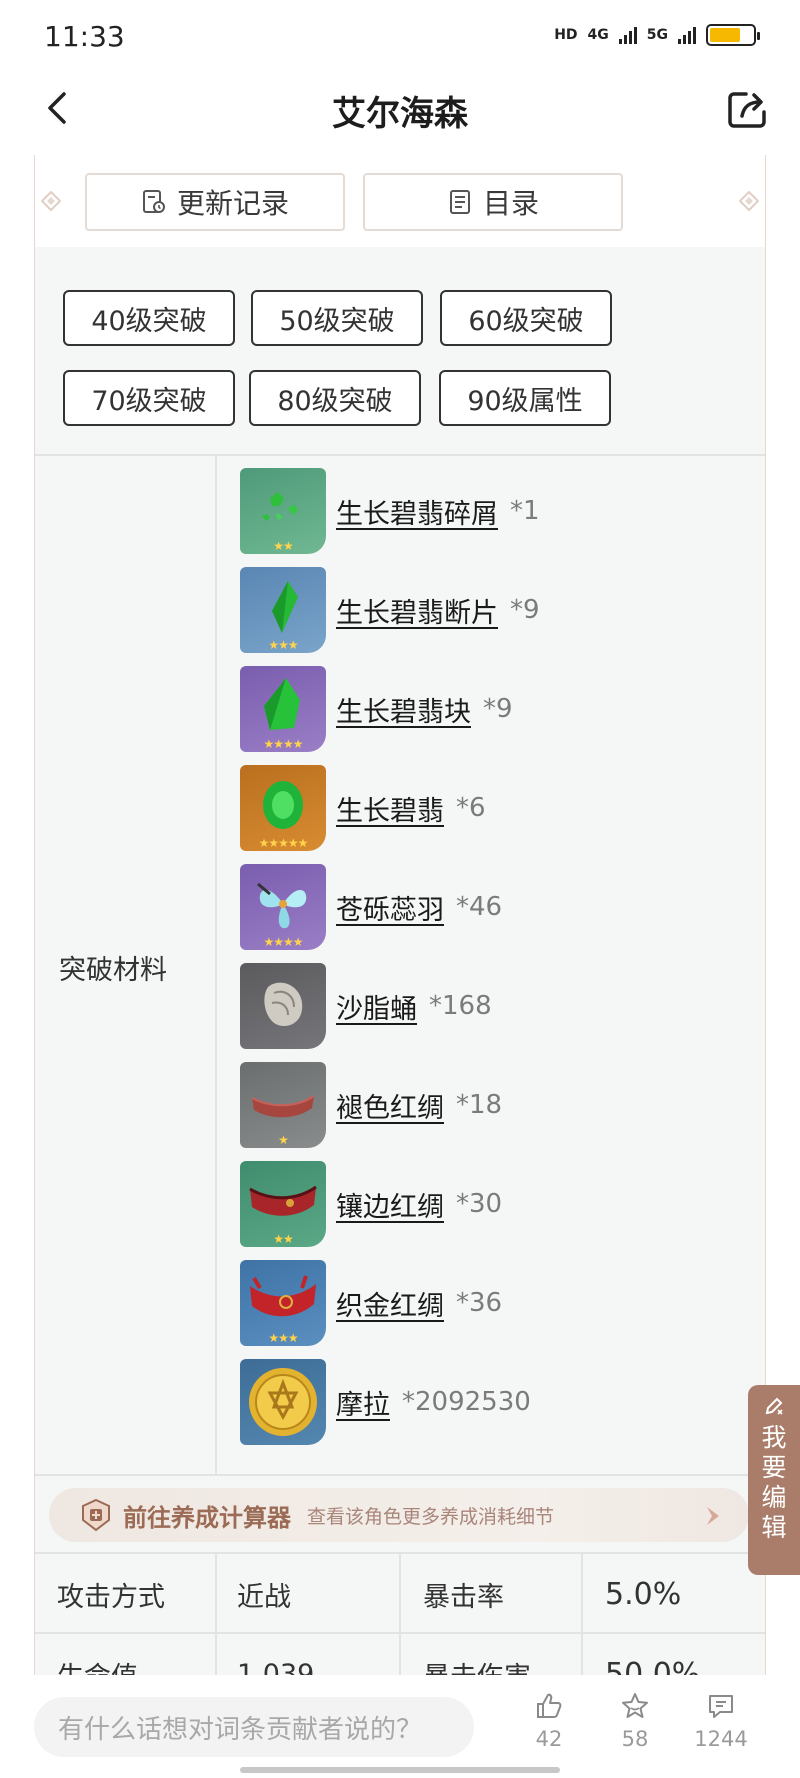 This screenshot has width=800, height=1778. Describe the element at coordinates (283, 1140) in the screenshot. I see `rarity-stars: ★` at that location.